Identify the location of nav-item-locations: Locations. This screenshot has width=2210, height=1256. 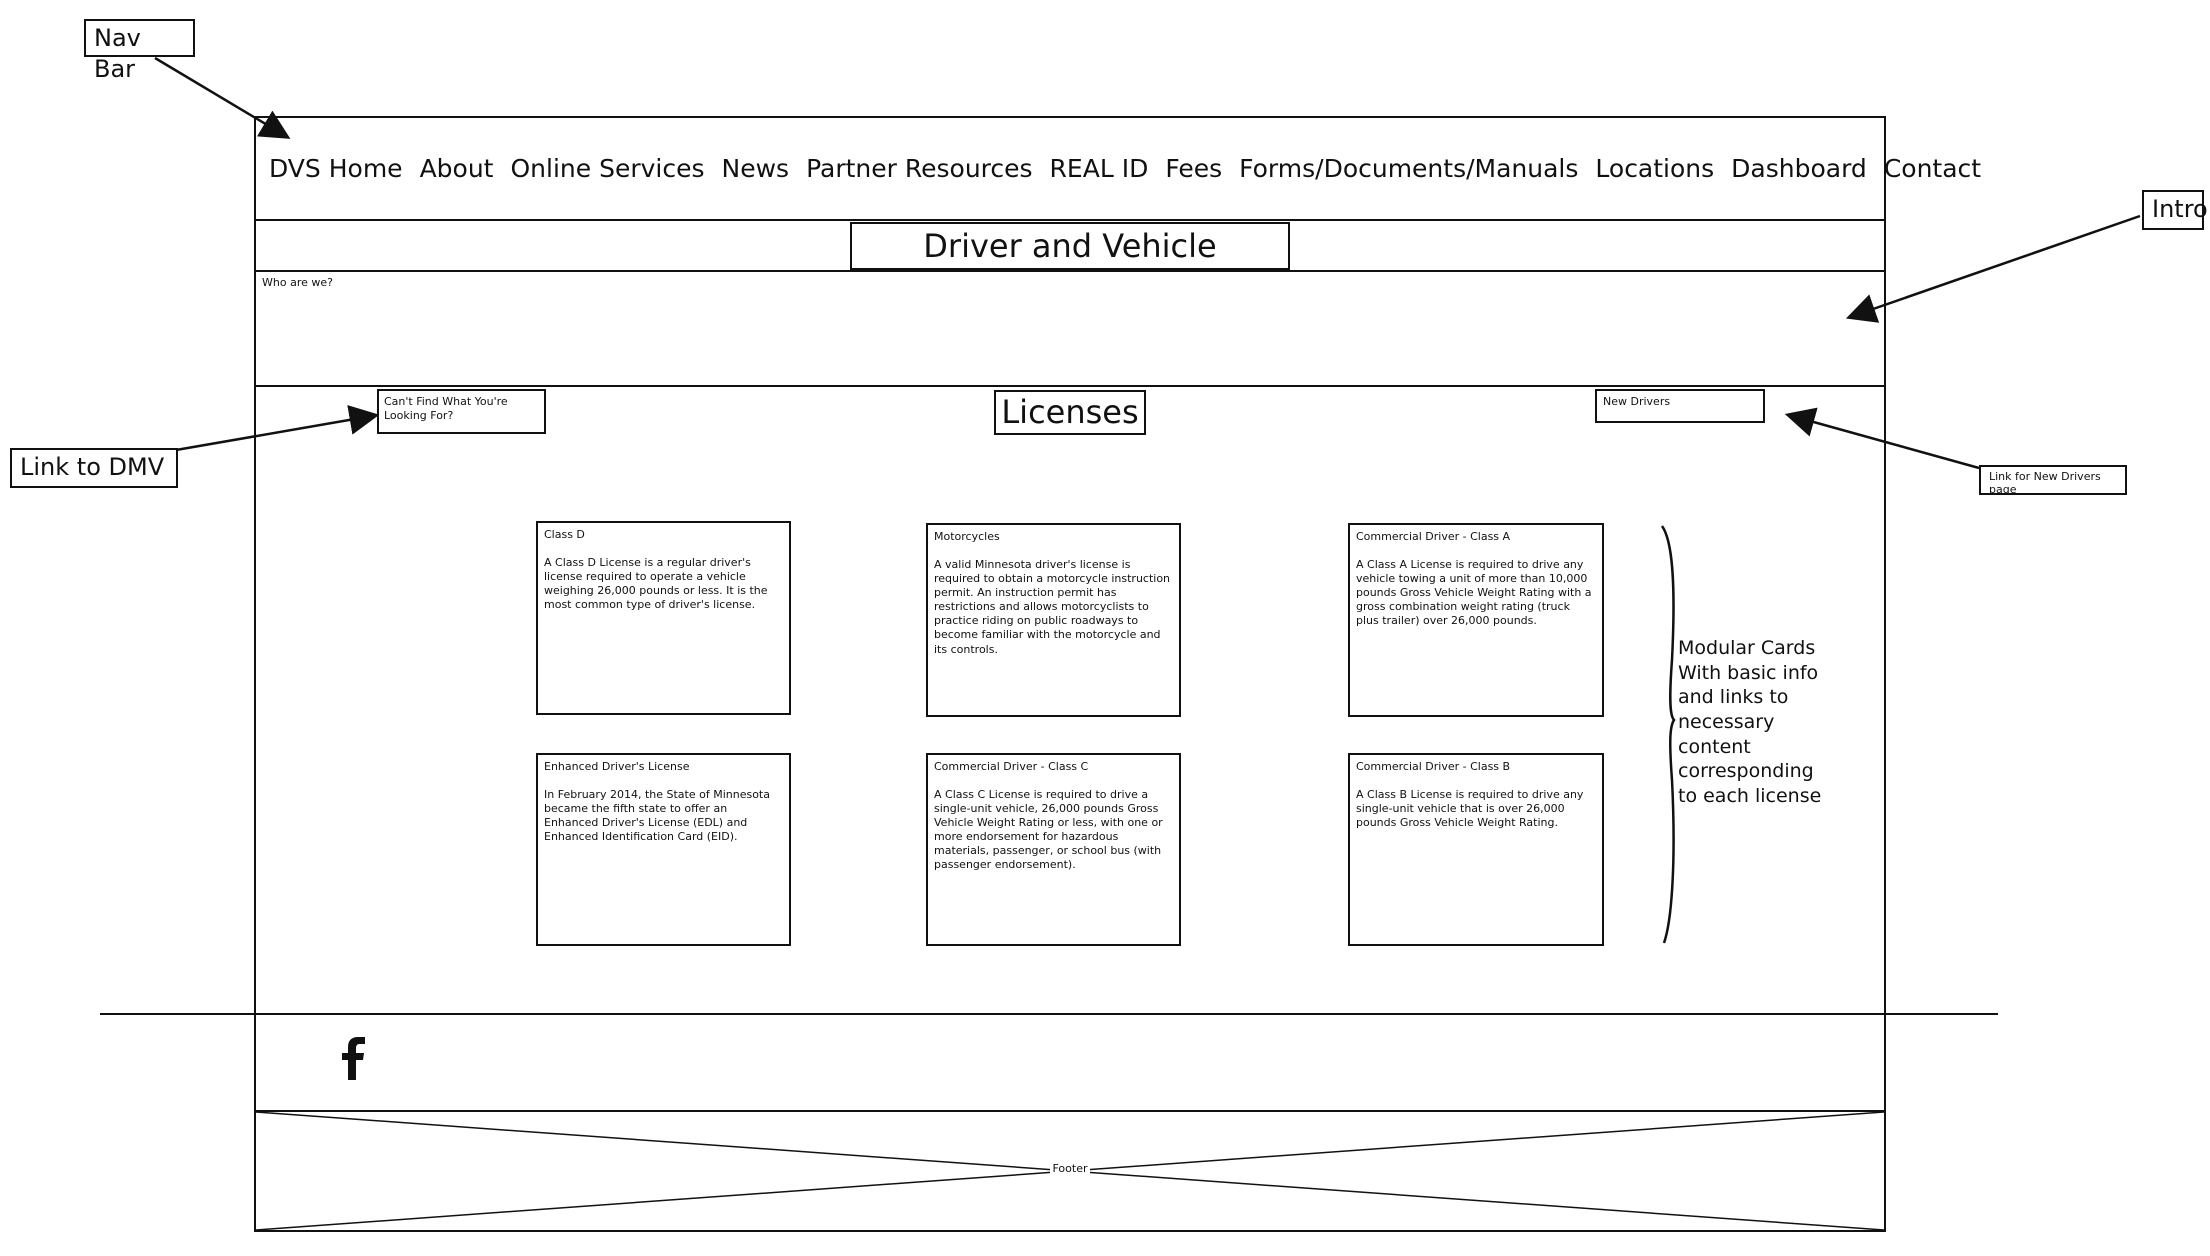
(1654, 168).